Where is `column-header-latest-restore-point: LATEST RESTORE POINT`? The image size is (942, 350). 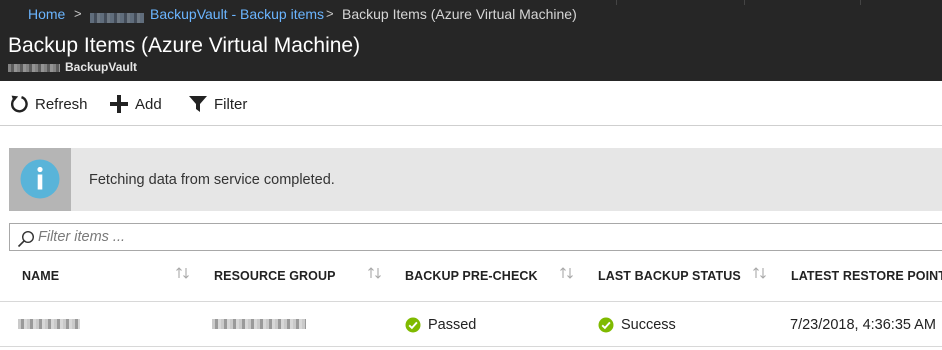 column-header-latest-restore-point: LATEST RESTORE POINT is located at coordinates (866, 276).